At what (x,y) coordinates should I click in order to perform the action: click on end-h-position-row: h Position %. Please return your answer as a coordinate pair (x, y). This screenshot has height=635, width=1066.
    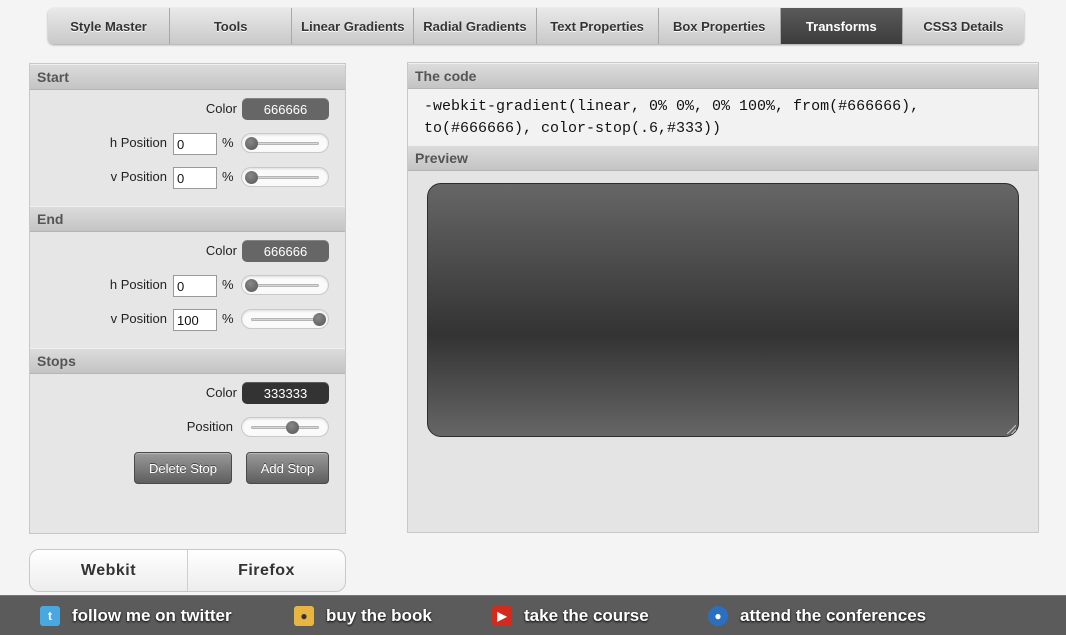
    Looking at the image, I should click on (187, 285).